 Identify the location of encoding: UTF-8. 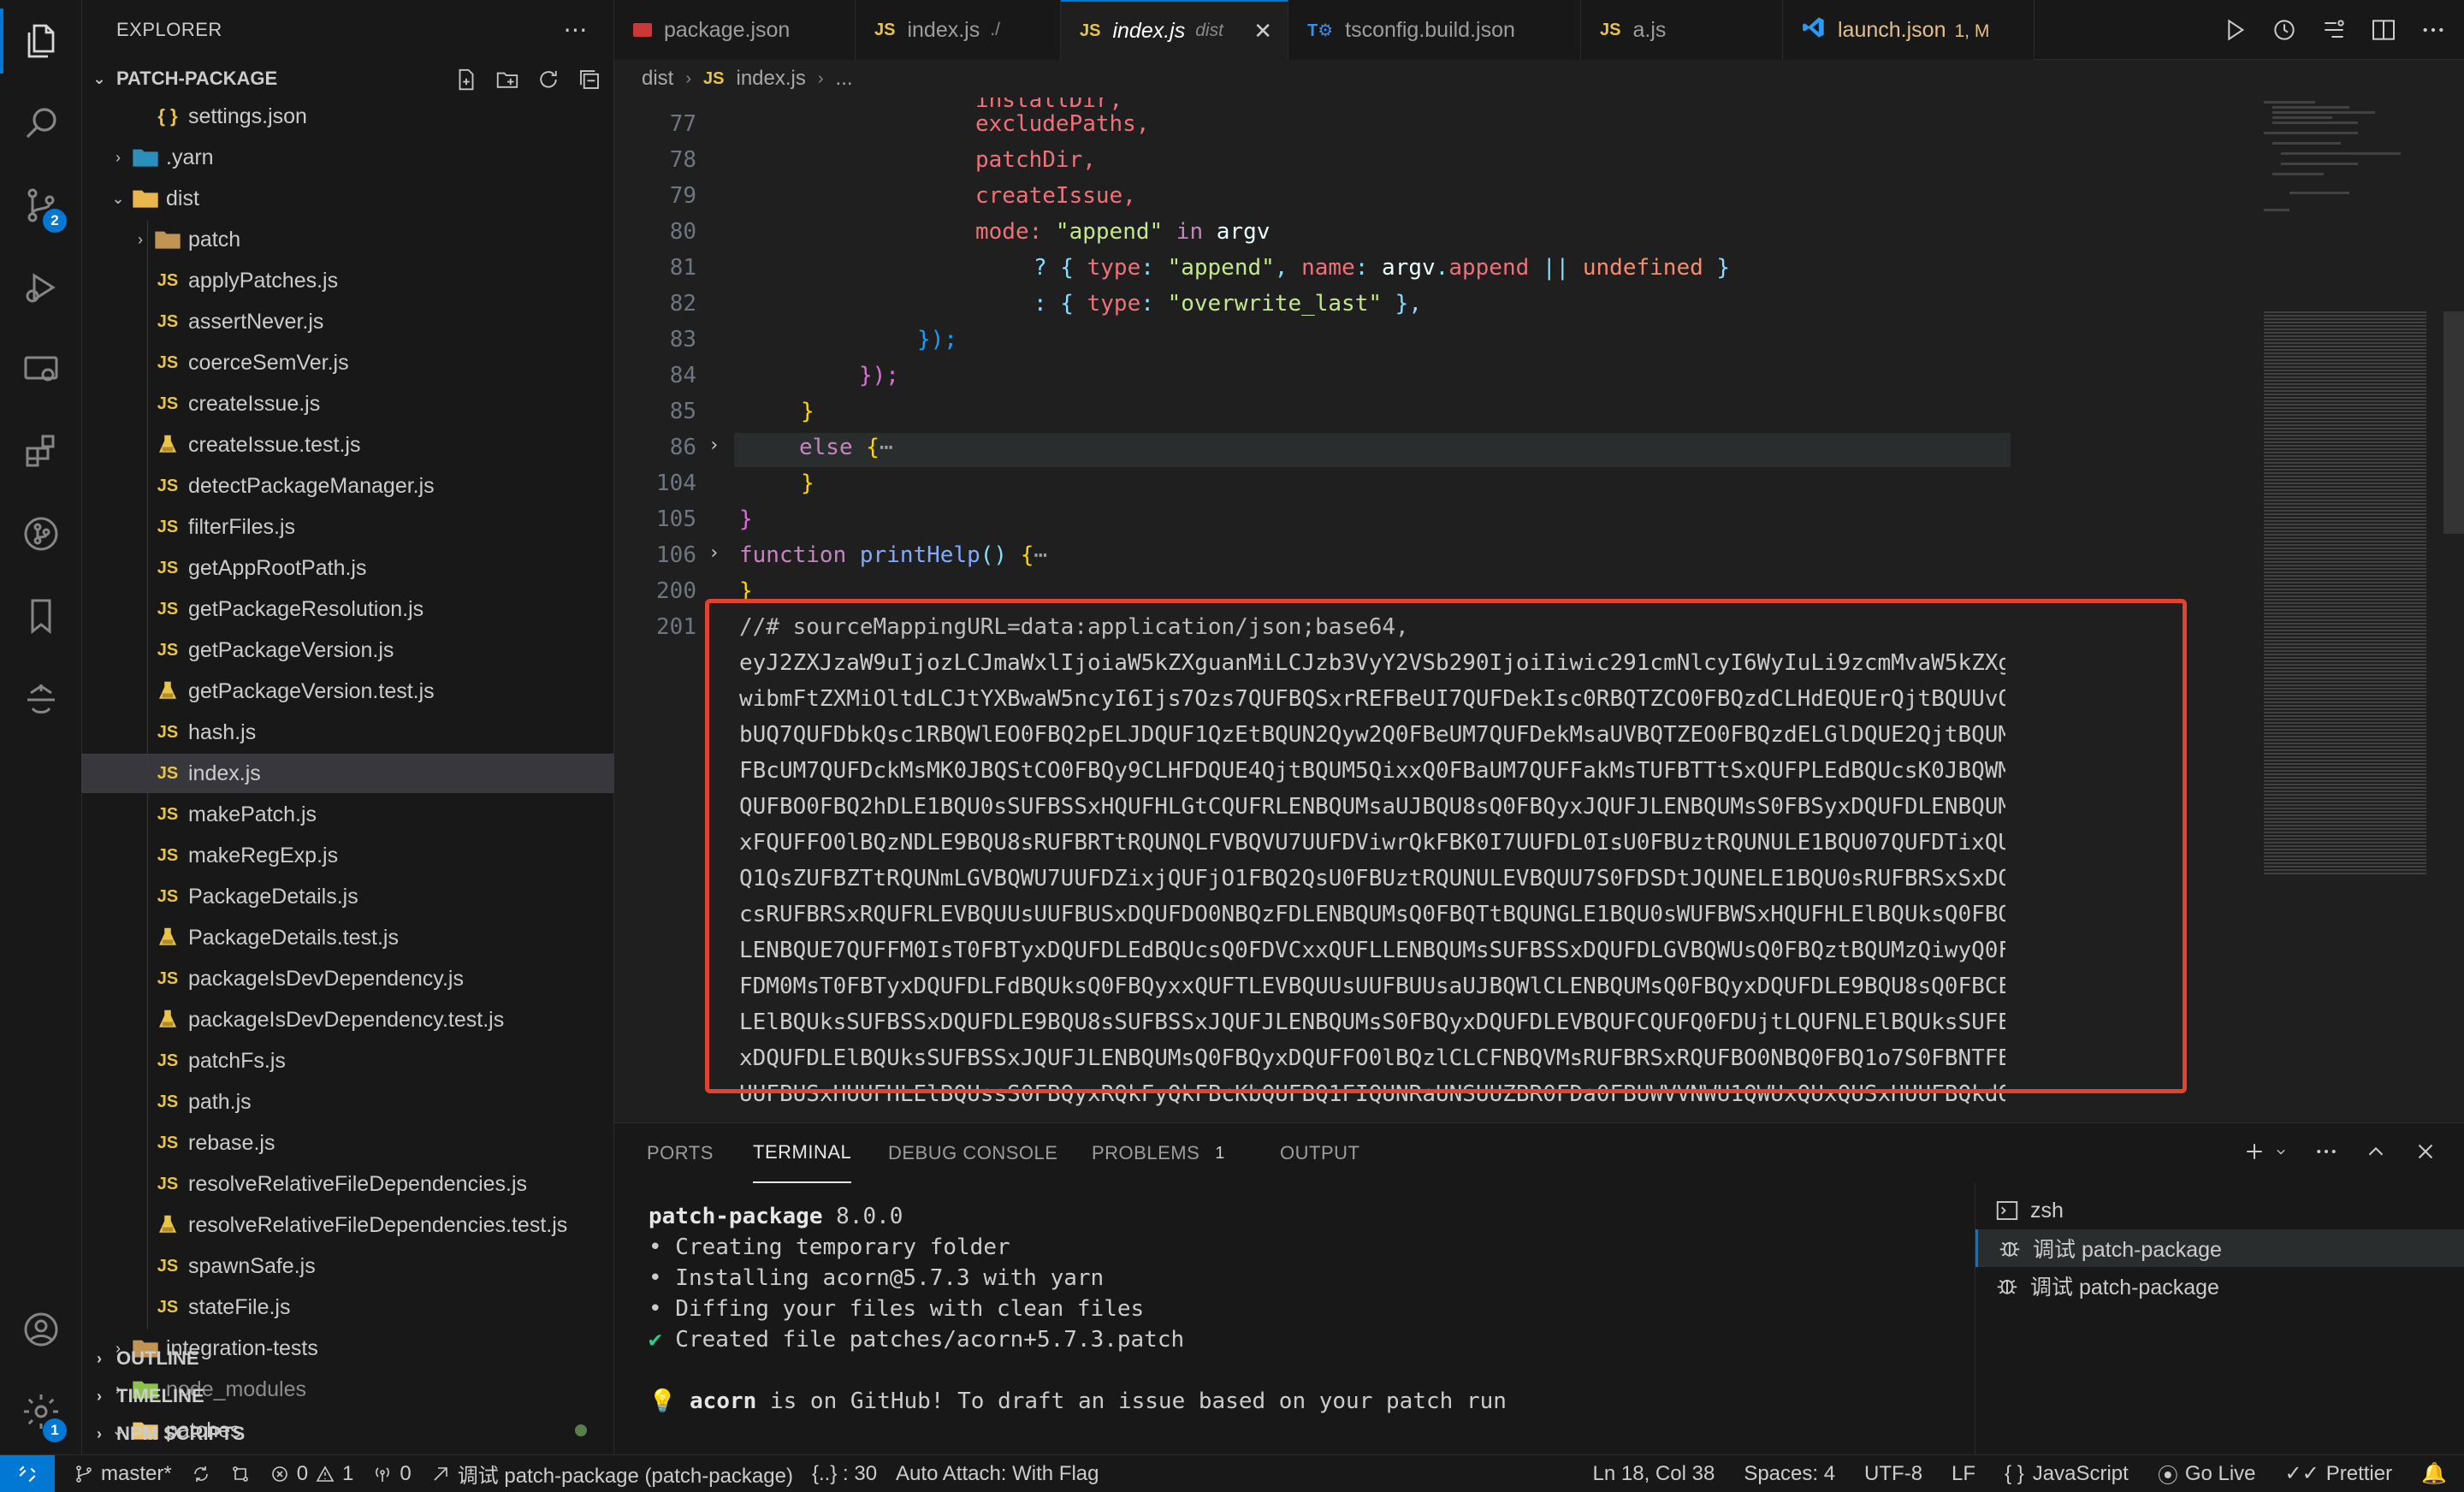
(1893, 1474).